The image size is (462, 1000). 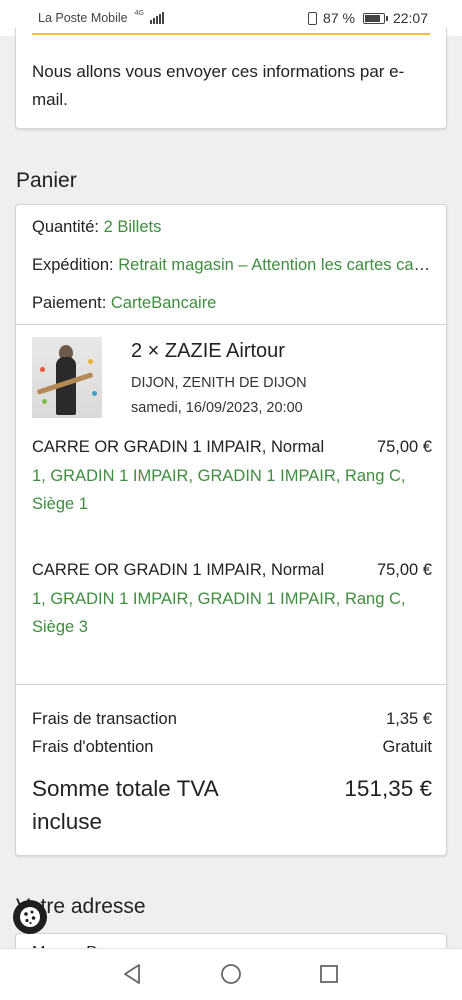 I want to click on fee-row-transaction: Frais de transaction 1,35 €, so click(x=232, y=719).